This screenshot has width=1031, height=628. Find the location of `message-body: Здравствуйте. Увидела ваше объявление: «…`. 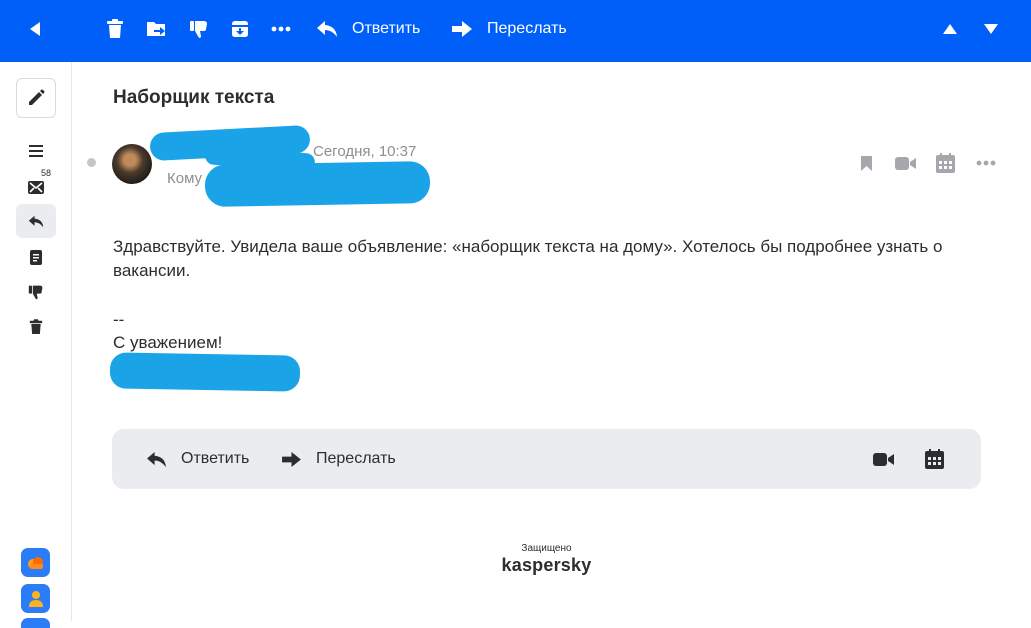

message-body: Здравствуйте. Увидела ваше объявление: «… is located at coordinates (528, 258).